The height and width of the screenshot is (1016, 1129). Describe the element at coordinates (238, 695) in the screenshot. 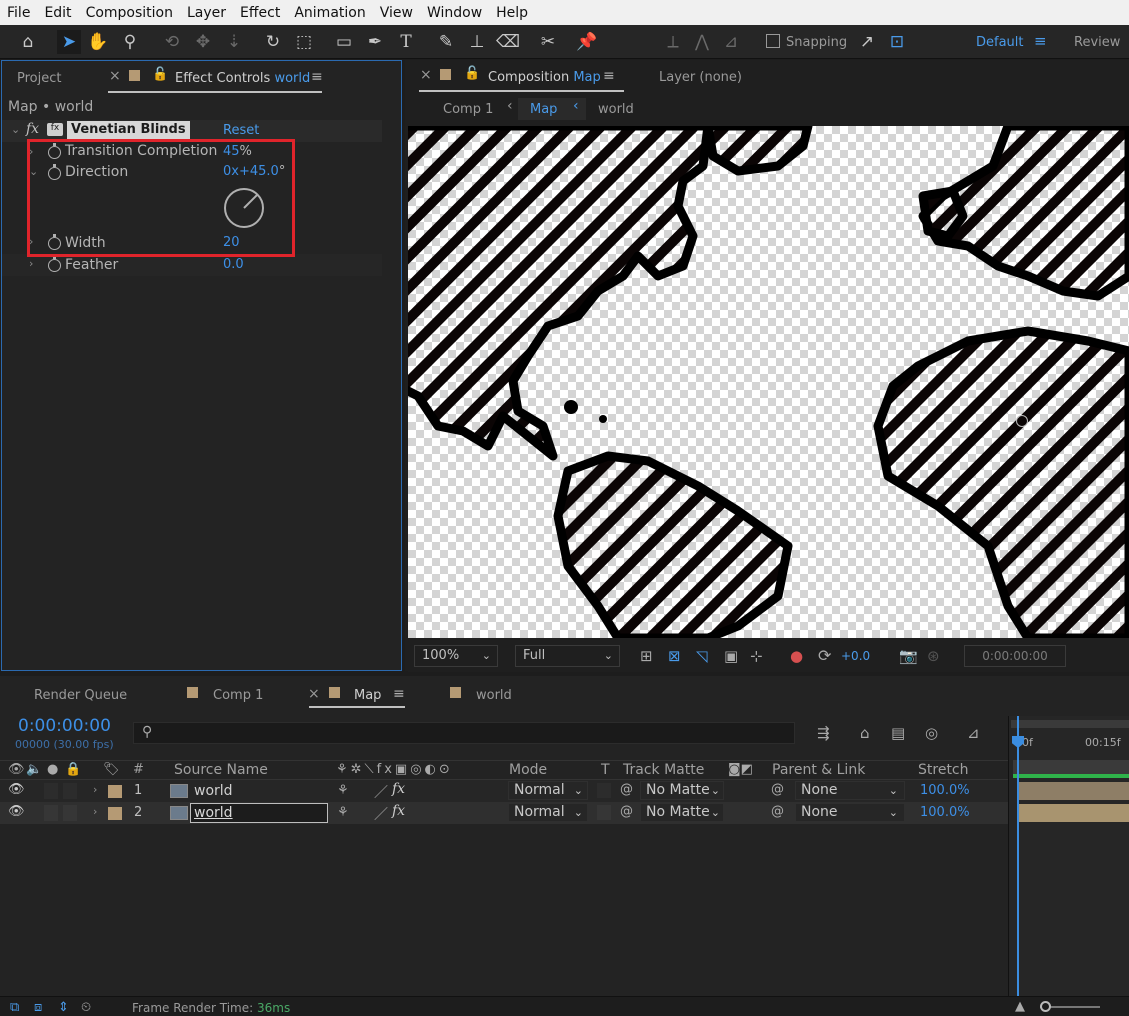

I see `tab-comp1: Comp 1` at that location.